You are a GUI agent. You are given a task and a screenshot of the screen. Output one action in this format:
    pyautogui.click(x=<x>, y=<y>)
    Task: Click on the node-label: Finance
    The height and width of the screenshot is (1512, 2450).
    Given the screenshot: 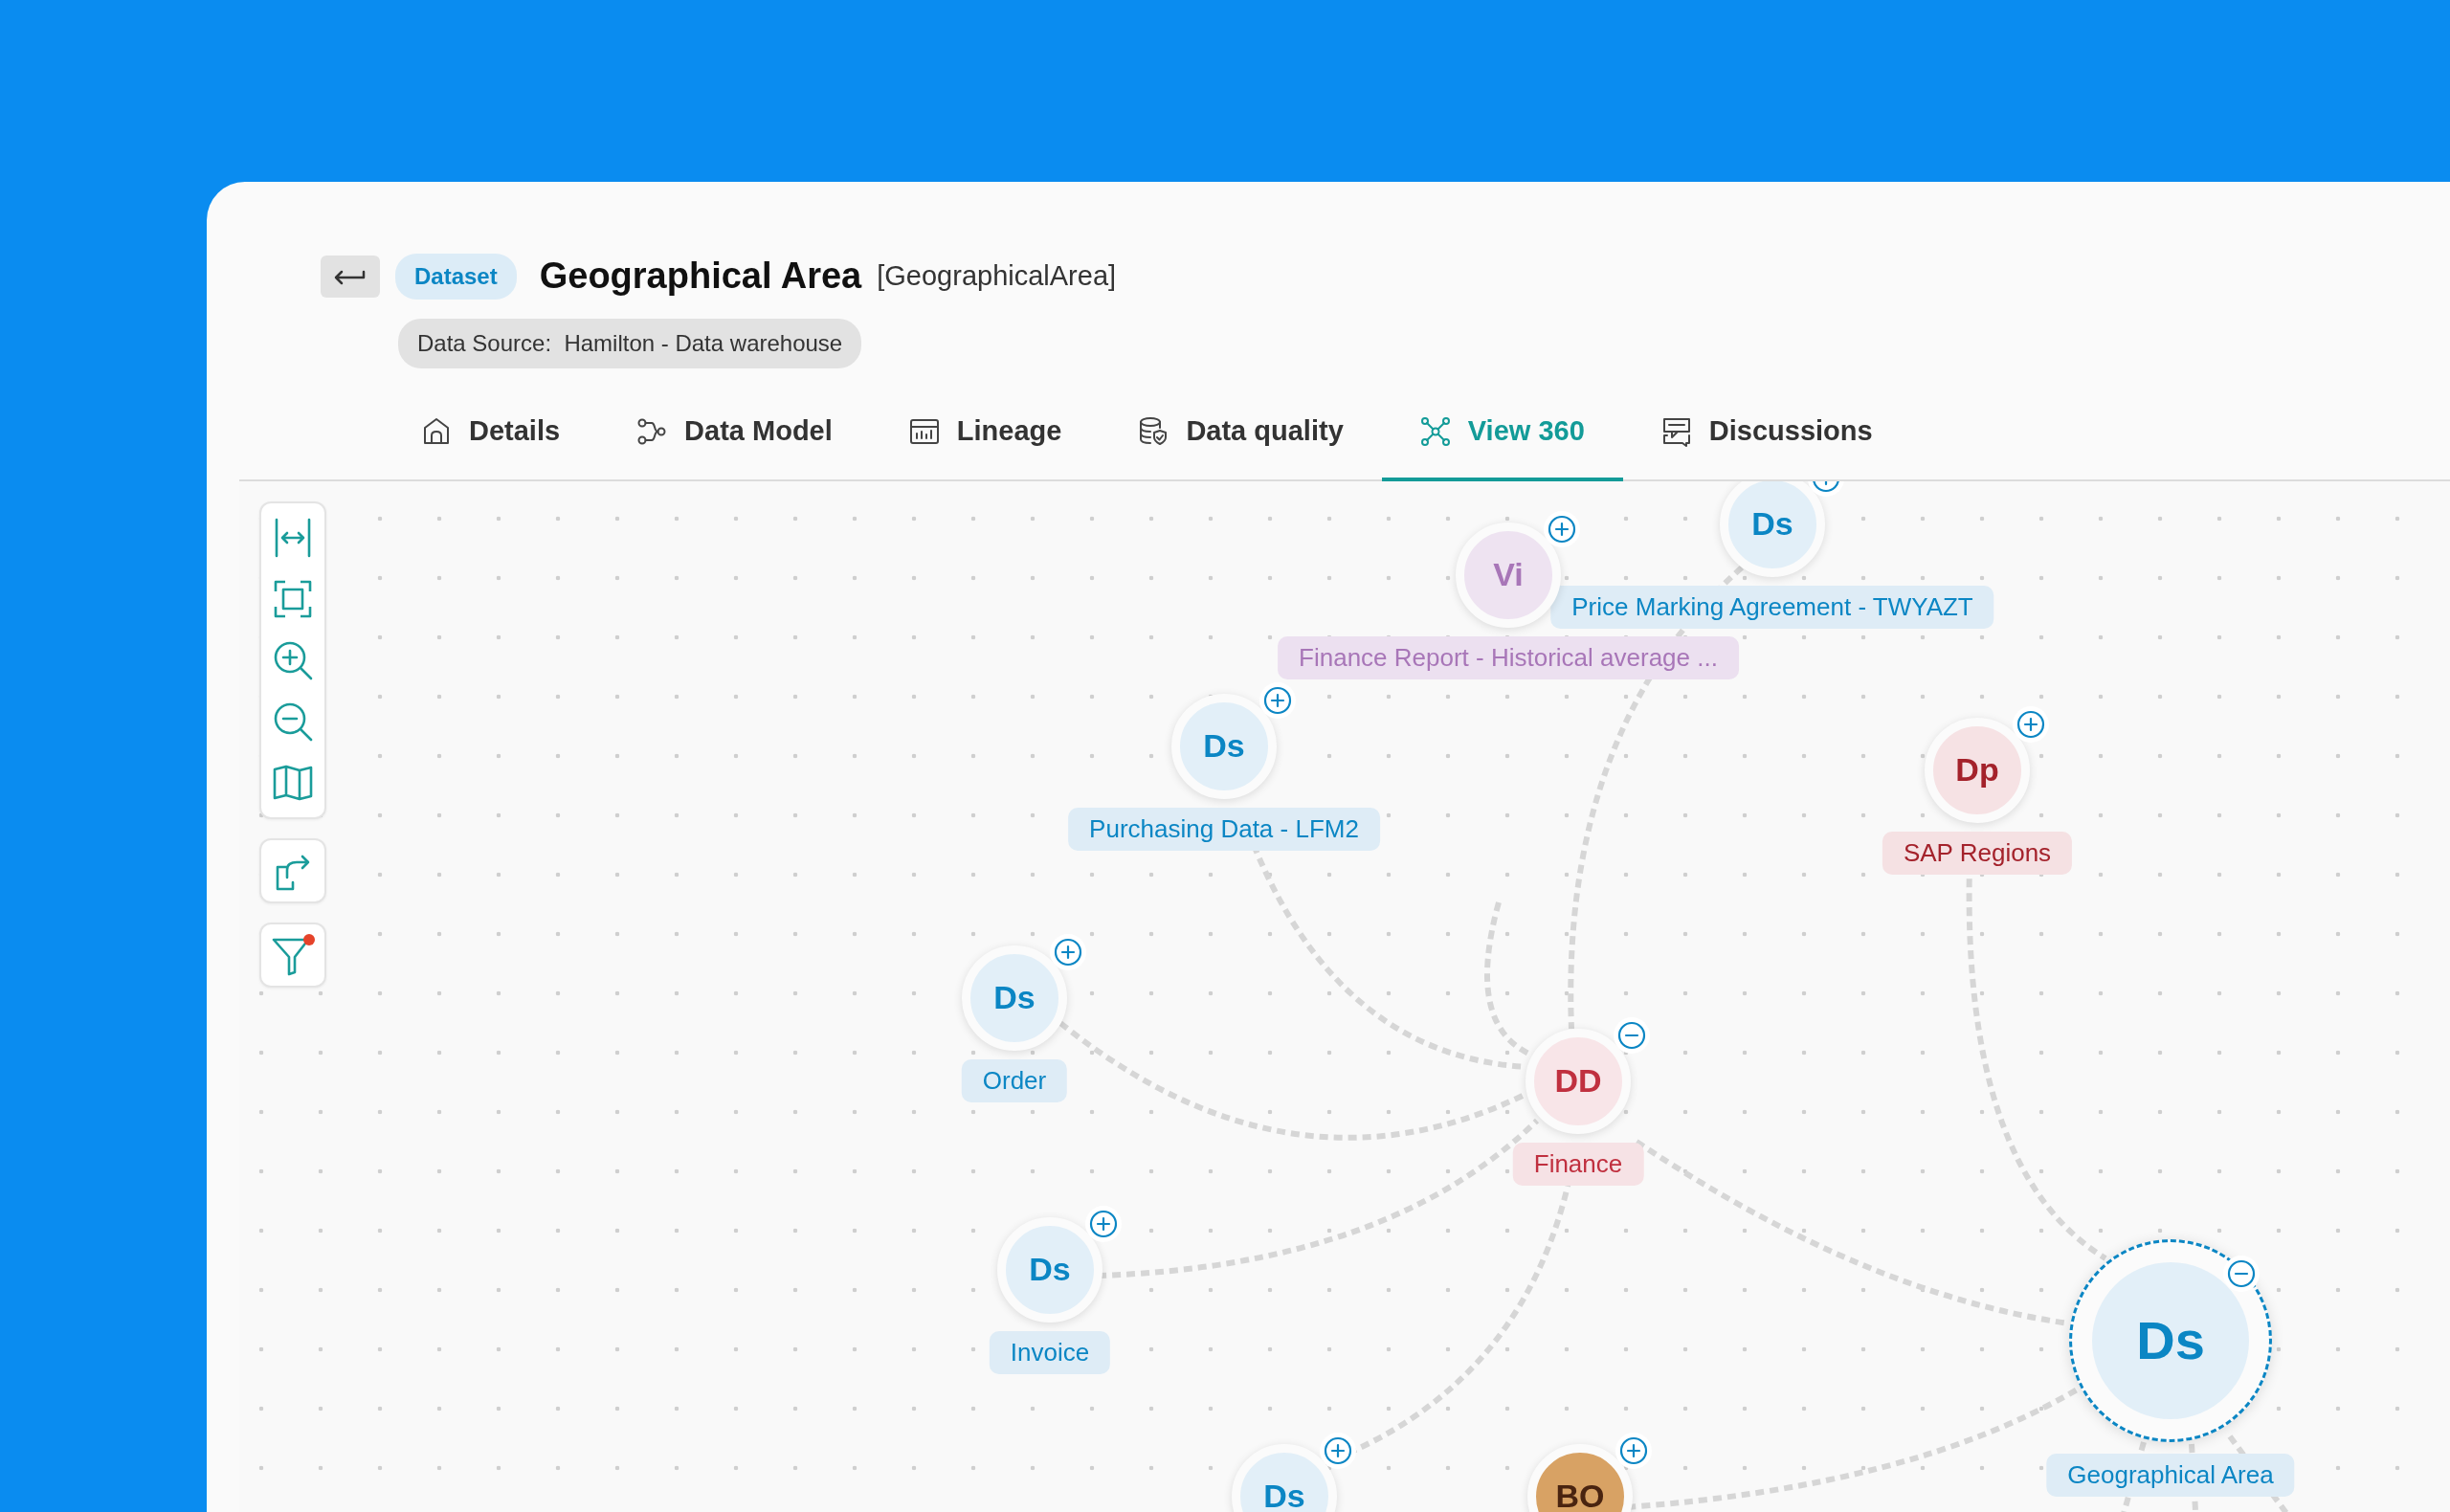 What is the action you would take?
    pyautogui.click(x=1578, y=1164)
    